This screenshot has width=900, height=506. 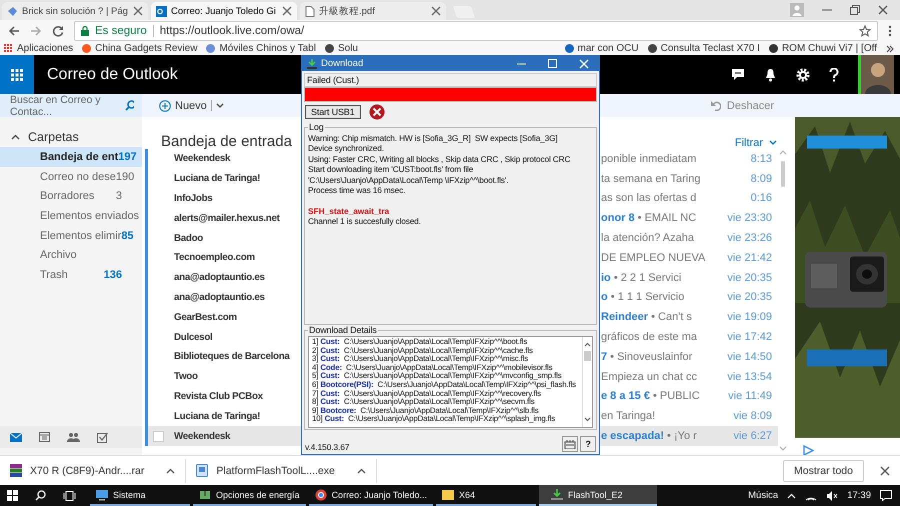 I want to click on sender-name: Dulcesol, so click(x=193, y=337).